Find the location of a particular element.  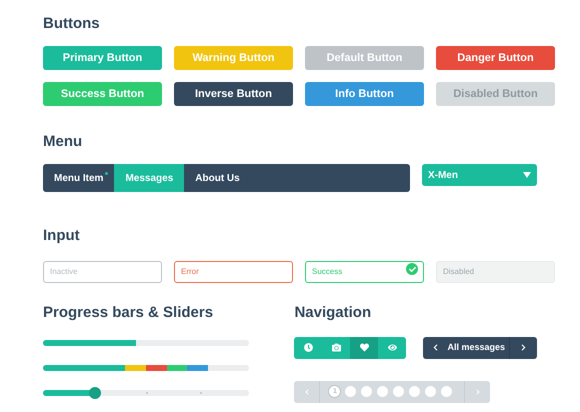

button: Info Button is located at coordinates (364, 94).